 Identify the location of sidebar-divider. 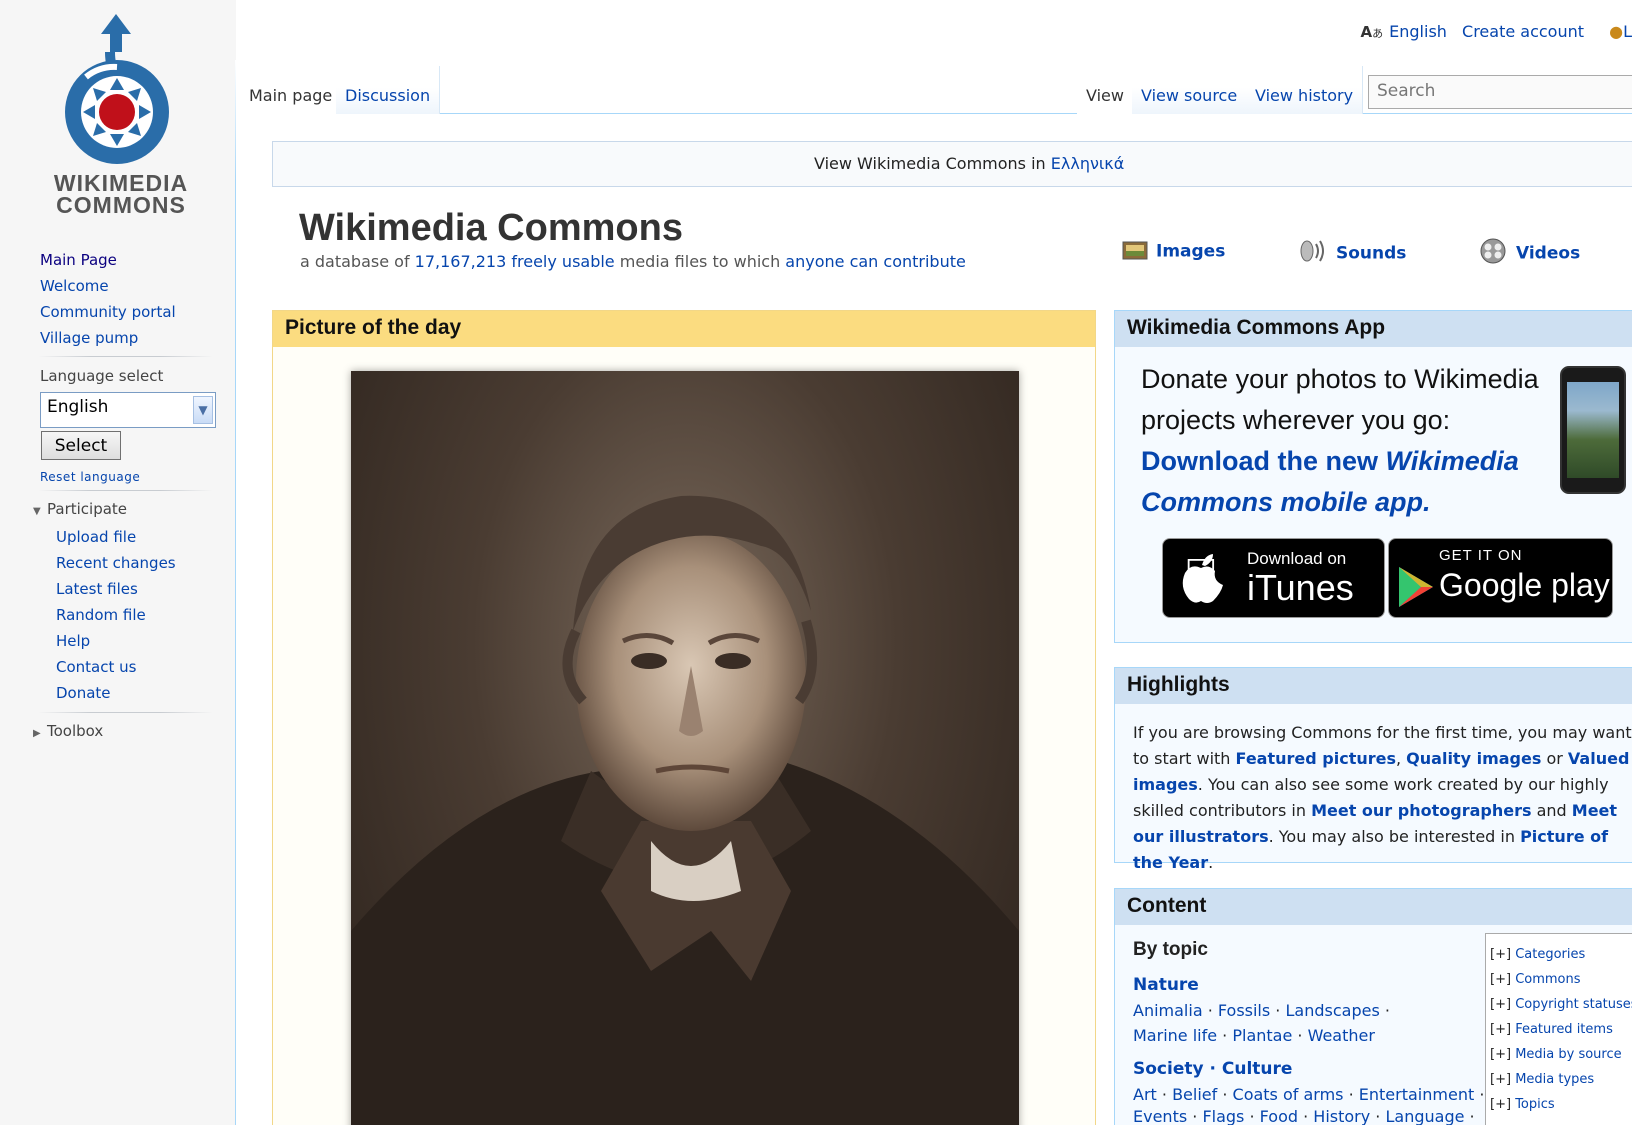
(125, 356).